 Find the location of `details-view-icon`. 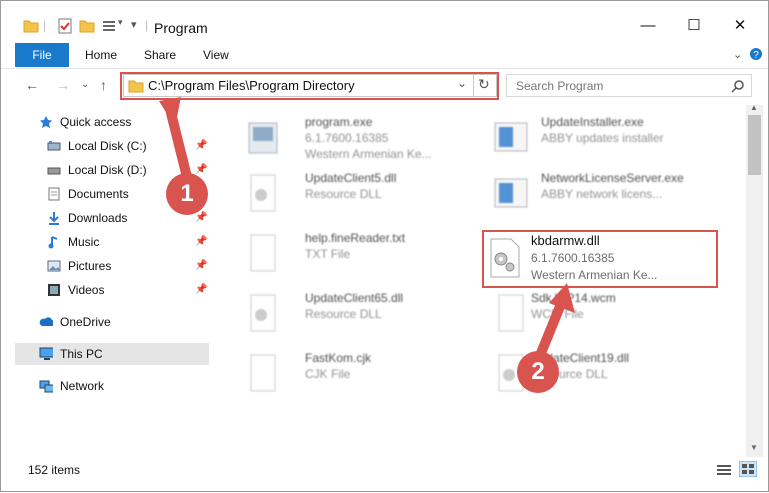

details-view-icon is located at coordinates (724, 470).